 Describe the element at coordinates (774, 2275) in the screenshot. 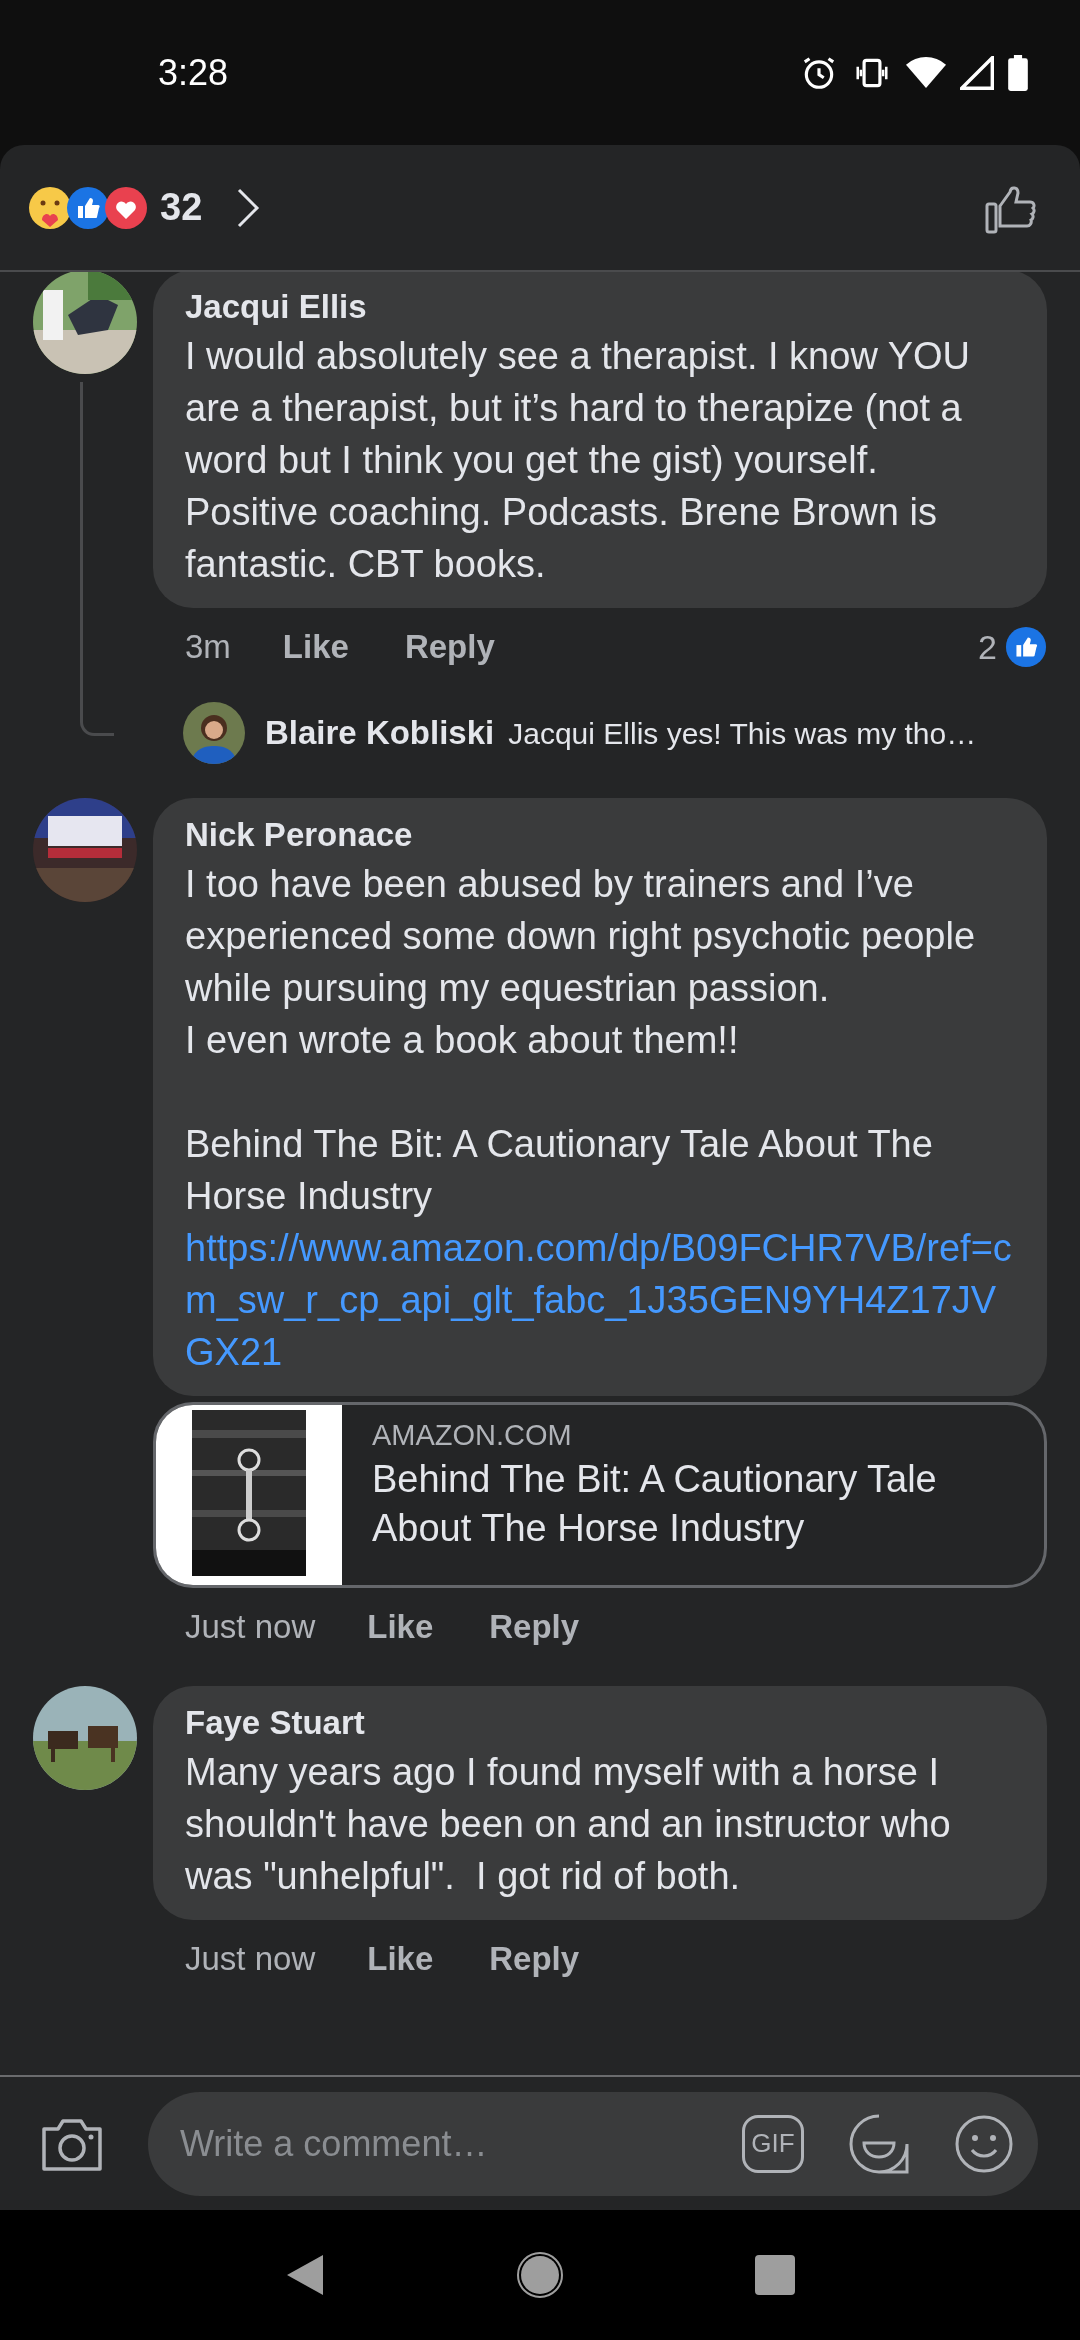

I see `recents-icon` at that location.